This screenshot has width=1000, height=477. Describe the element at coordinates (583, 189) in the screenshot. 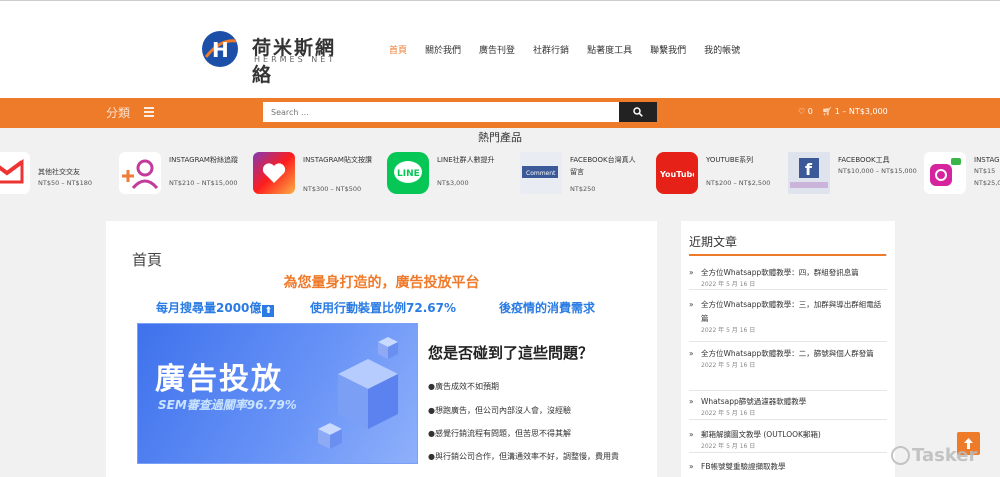

I see `product-price: NT$250` at that location.